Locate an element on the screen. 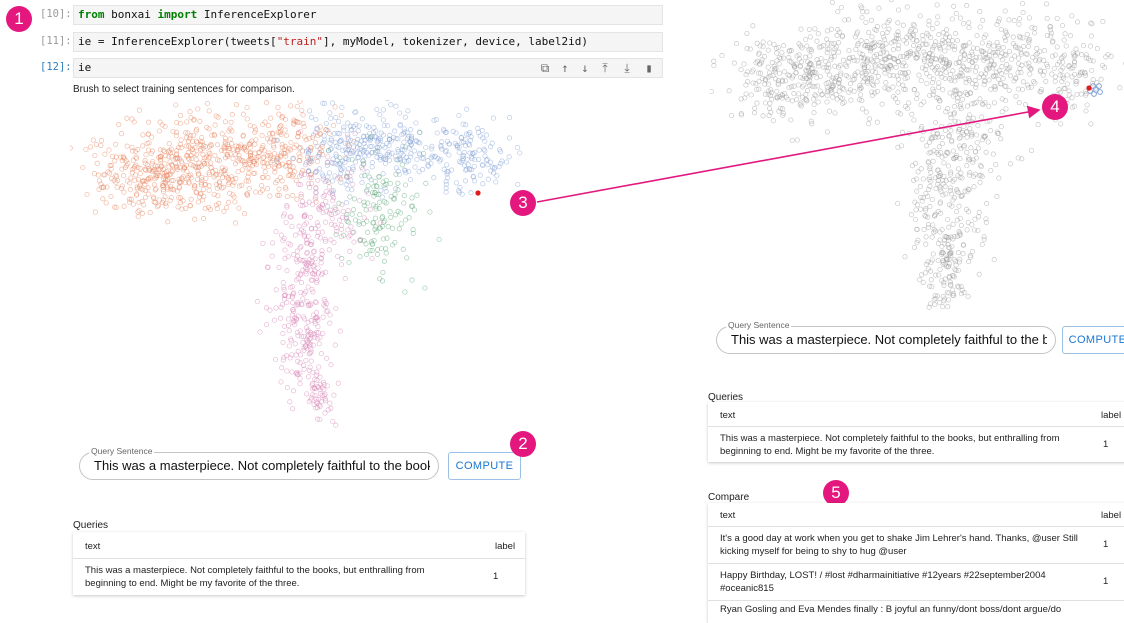 The height and width of the screenshot is (623, 1124). copy-icon: ⧉ is located at coordinates (545, 68).